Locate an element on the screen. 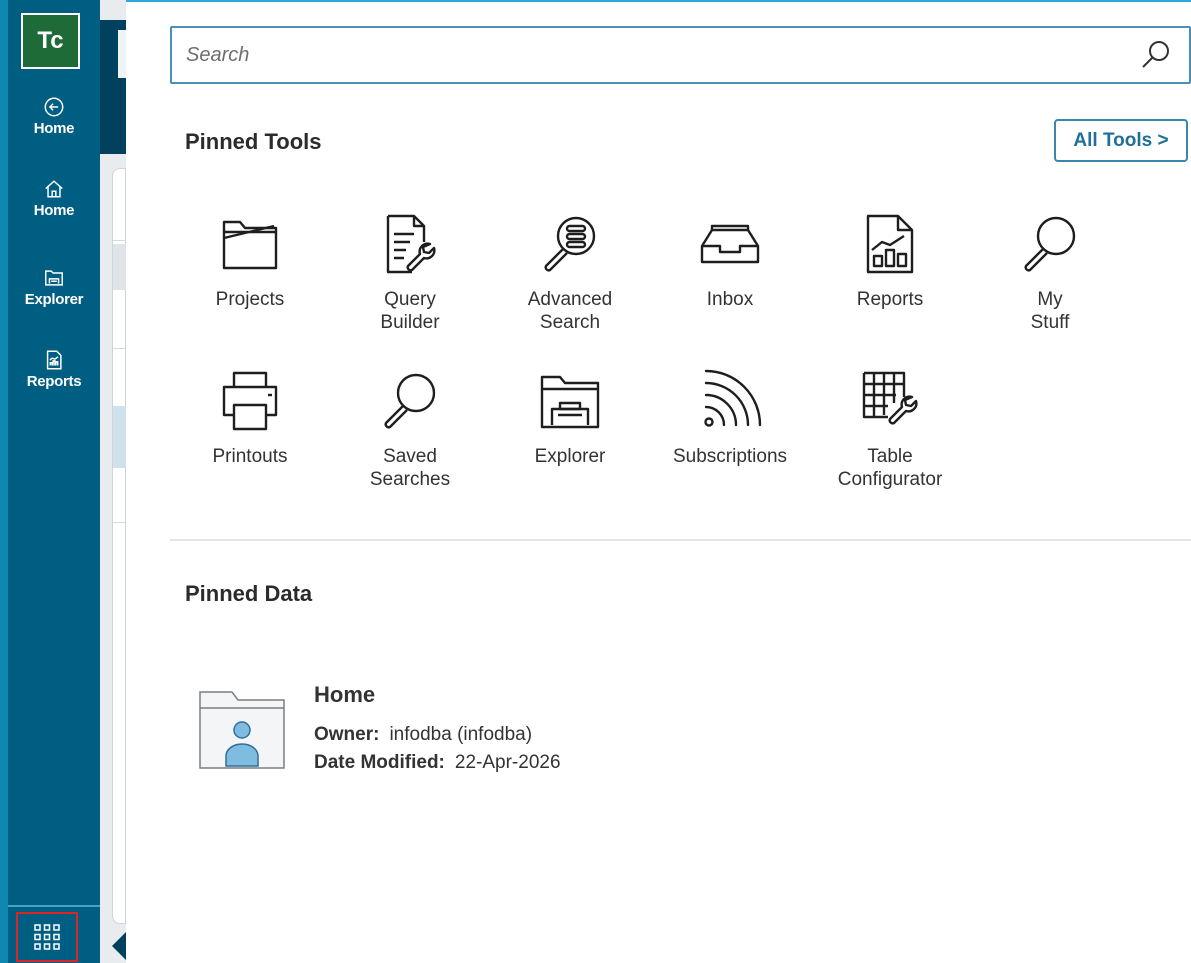  search-box is located at coordinates (680, 55).